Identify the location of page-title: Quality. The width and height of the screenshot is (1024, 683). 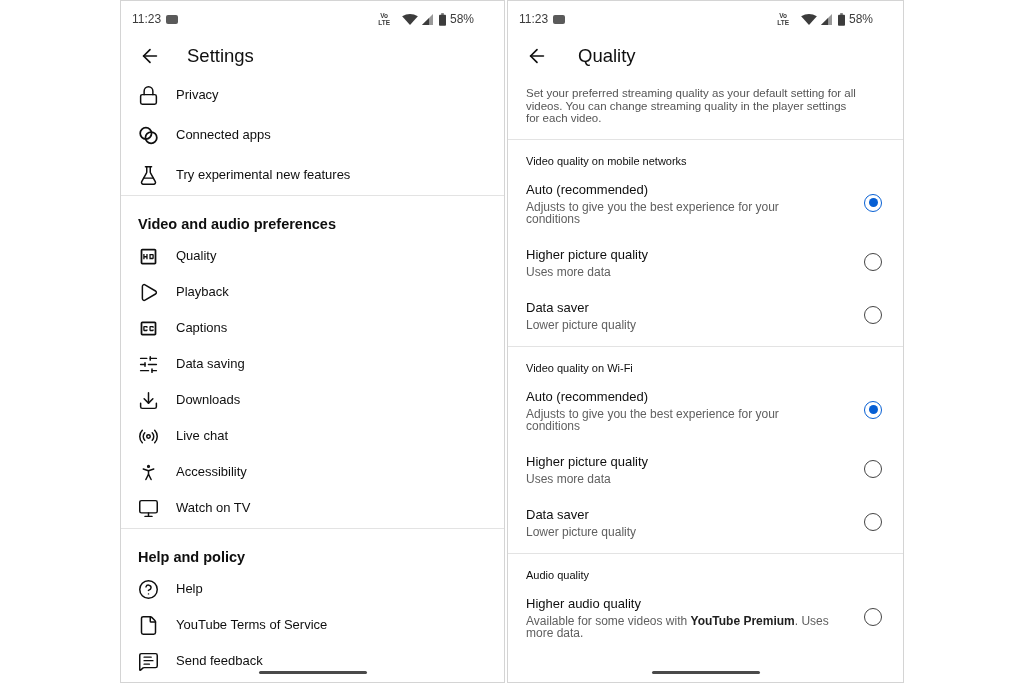
(607, 56).